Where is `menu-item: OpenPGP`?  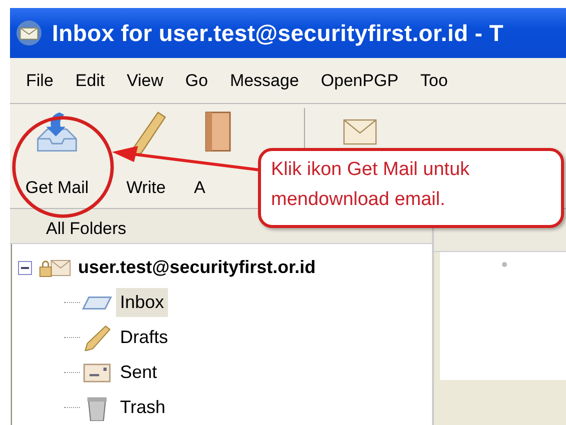 menu-item: OpenPGP is located at coordinates (359, 80).